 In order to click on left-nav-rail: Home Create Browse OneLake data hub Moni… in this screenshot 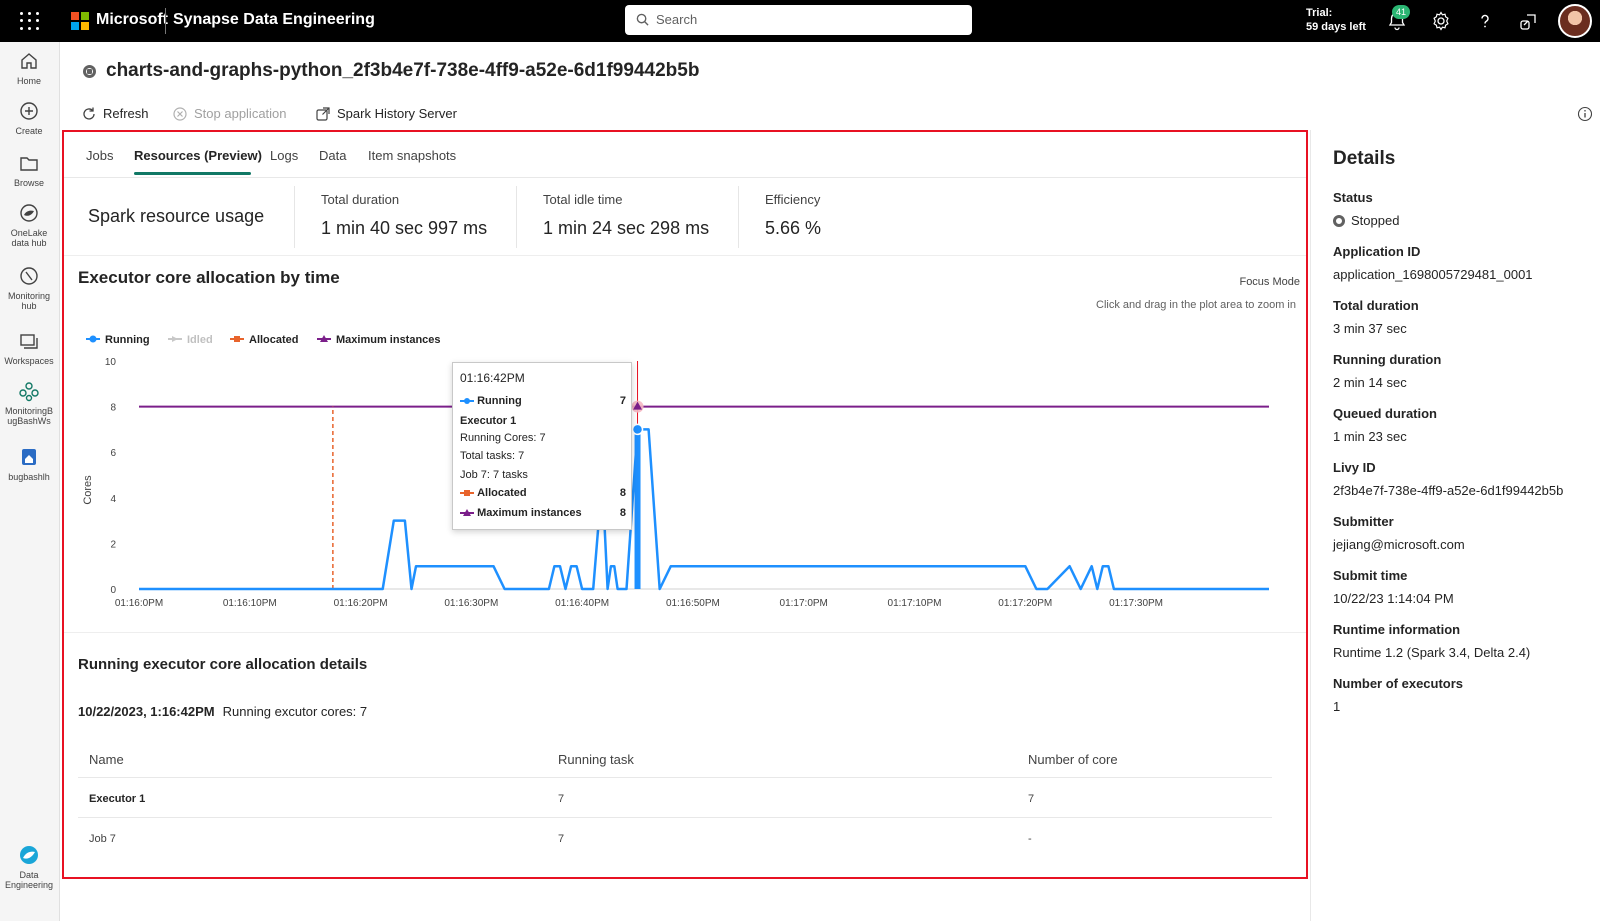, I will do `click(30, 481)`.